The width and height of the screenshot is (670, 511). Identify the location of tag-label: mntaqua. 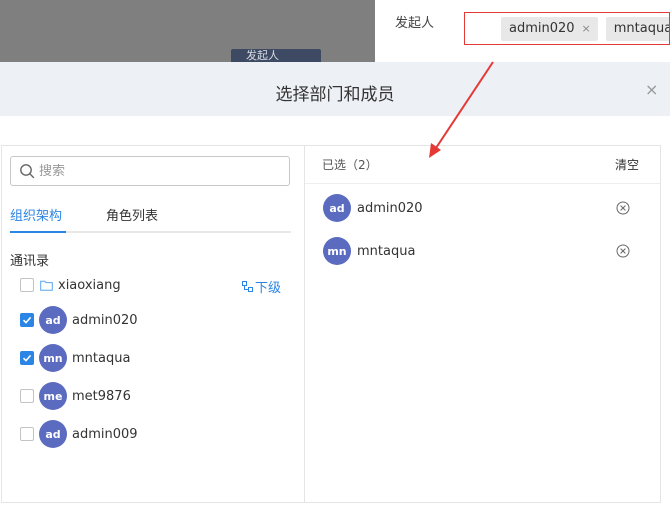
(641, 28).